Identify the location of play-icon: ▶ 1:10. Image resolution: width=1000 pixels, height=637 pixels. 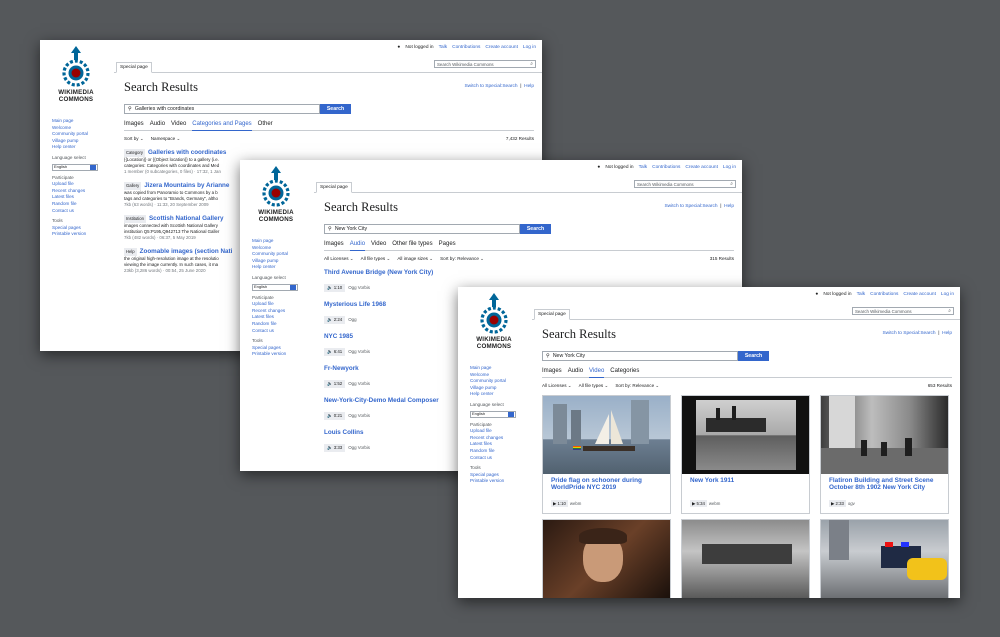
(559, 503).